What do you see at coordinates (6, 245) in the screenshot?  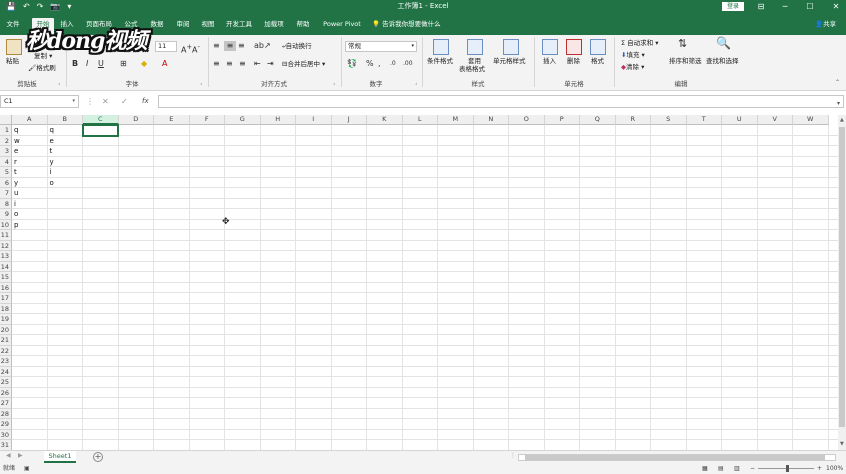 I see `row-header-12: 12` at bounding box center [6, 245].